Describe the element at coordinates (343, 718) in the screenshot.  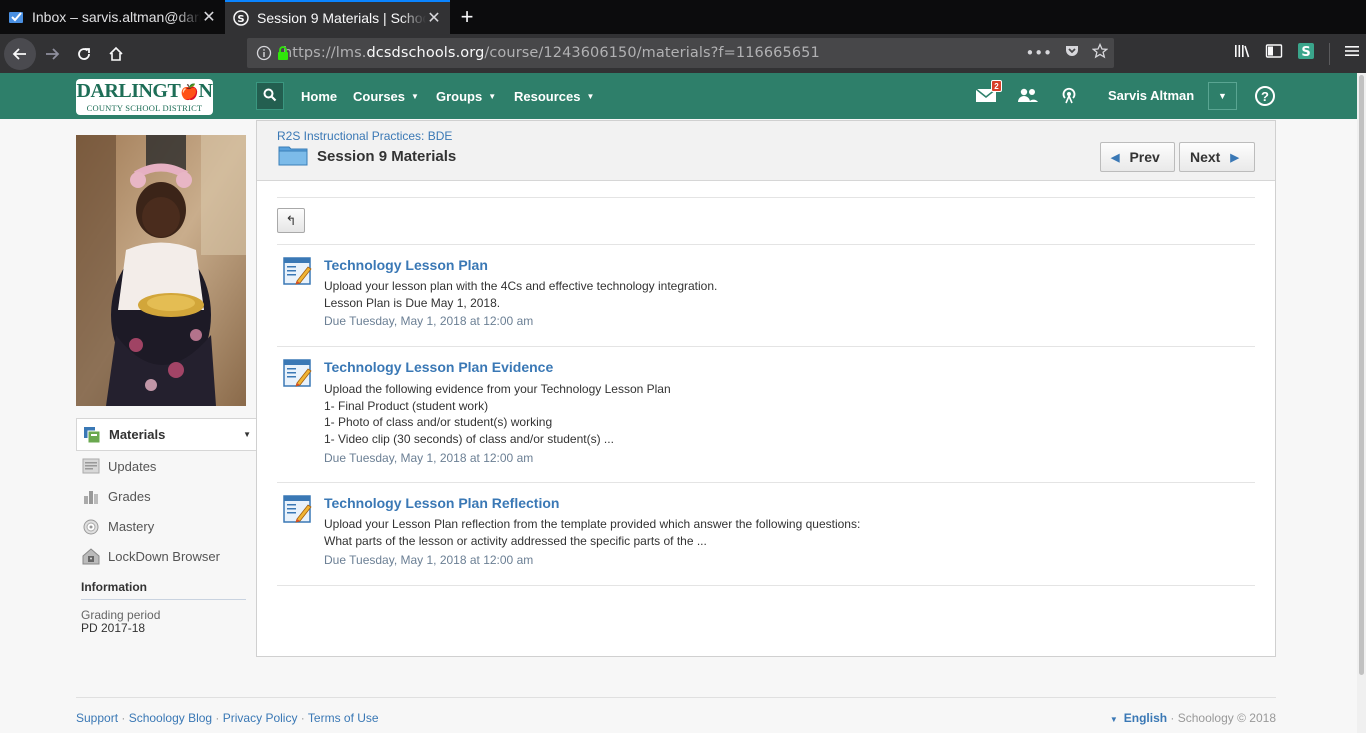
I see `footer-link-terms: Terms of Use` at that location.